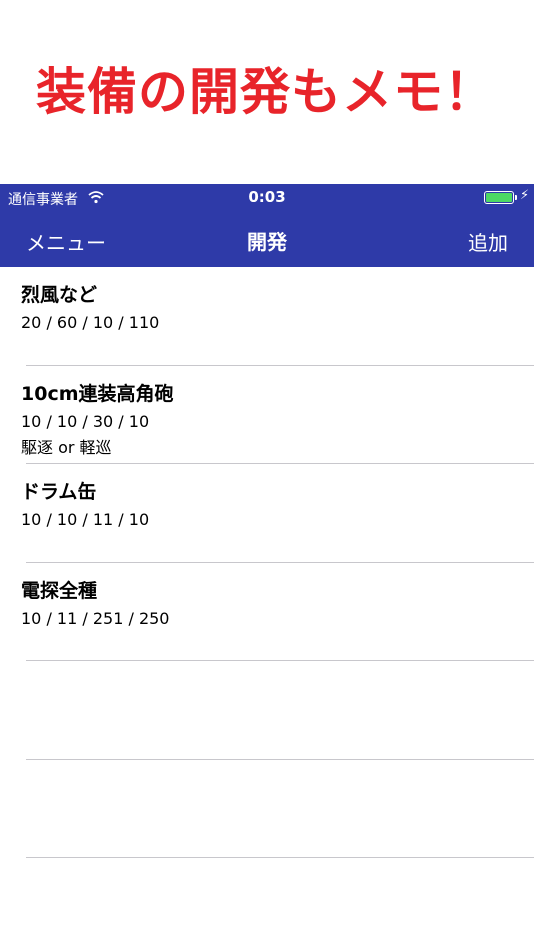  I want to click on item-note: 駆逐 or 軽巡, so click(66, 447).